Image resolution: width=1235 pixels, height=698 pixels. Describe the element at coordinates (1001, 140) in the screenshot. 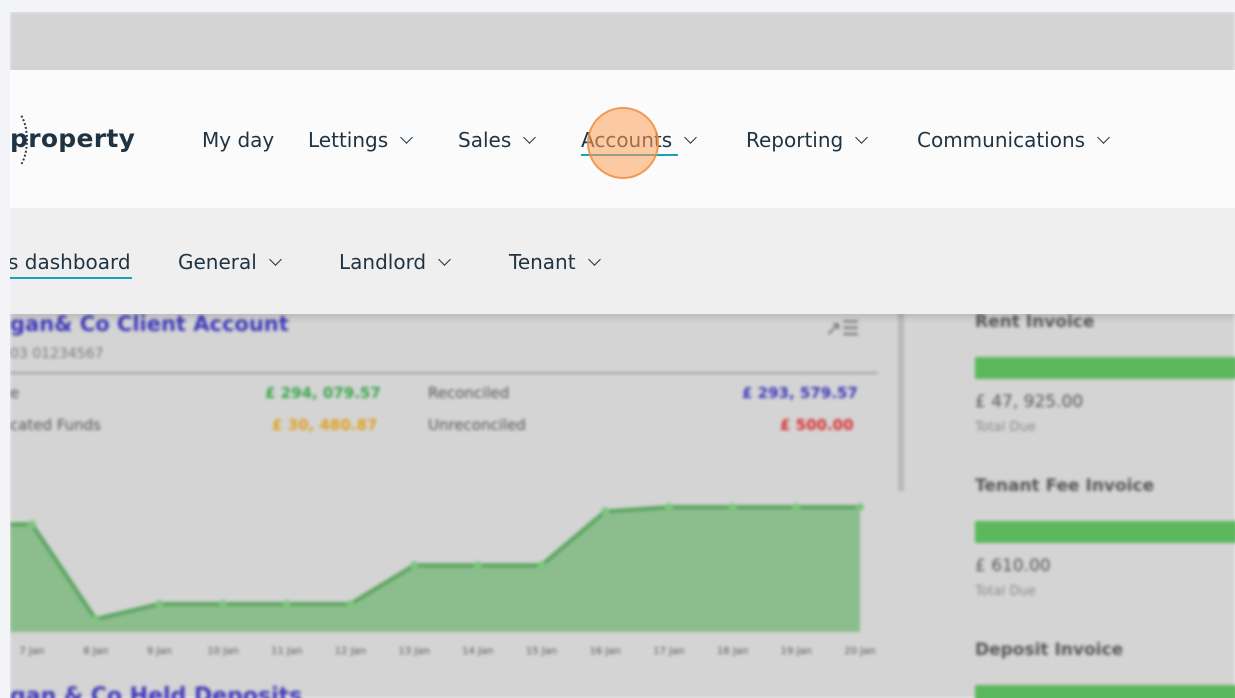

I see `nav-label: Communications` at that location.